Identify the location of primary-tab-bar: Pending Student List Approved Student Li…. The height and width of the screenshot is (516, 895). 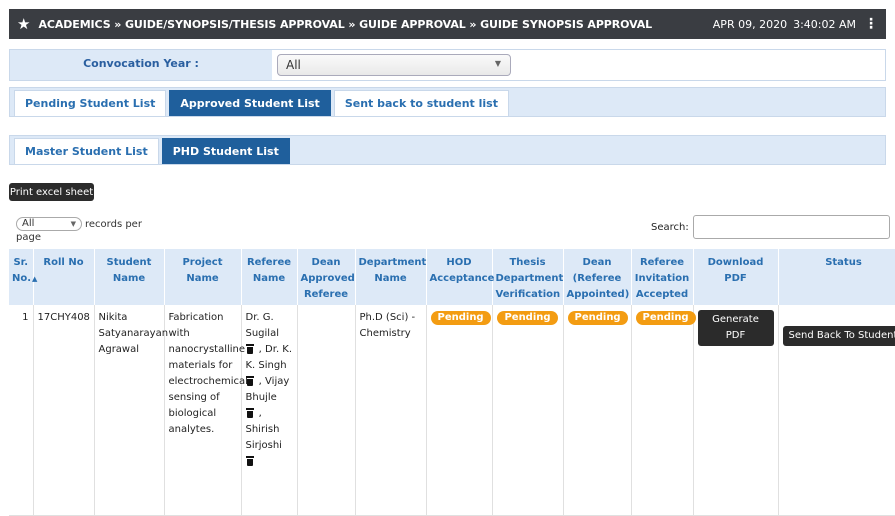
(447, 102).